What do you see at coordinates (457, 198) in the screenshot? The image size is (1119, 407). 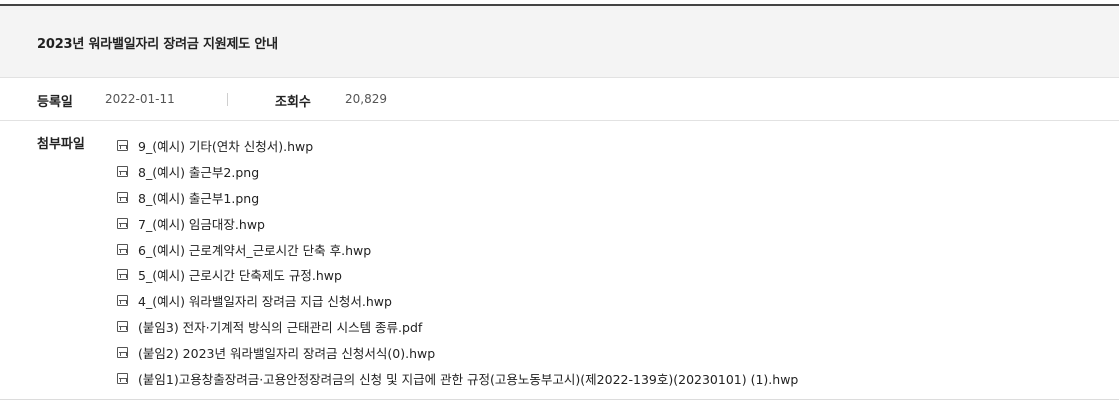 I see `attachment-item: 8_(예시) 출근부1.png` at bounding box center [457, 198].